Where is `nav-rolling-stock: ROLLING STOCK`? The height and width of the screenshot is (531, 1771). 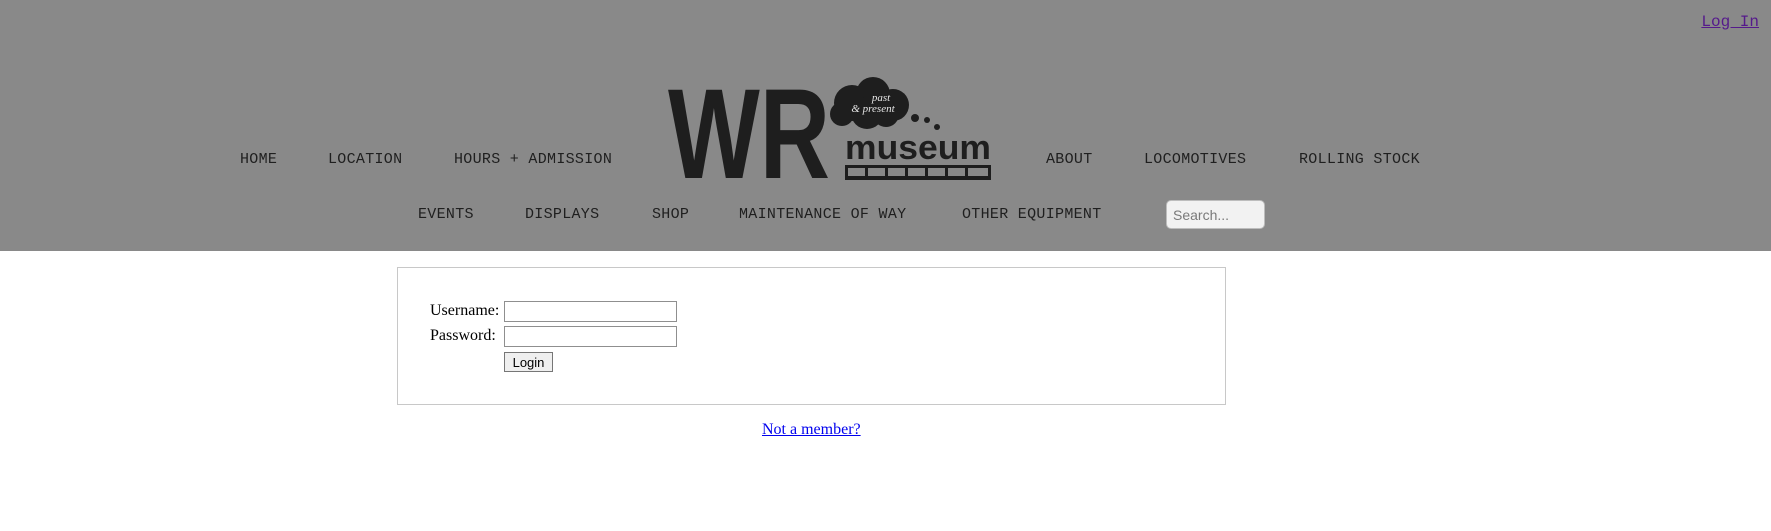
nav-rolling-stock: ROLLING STOCK is located at coordinates (1359, 159).